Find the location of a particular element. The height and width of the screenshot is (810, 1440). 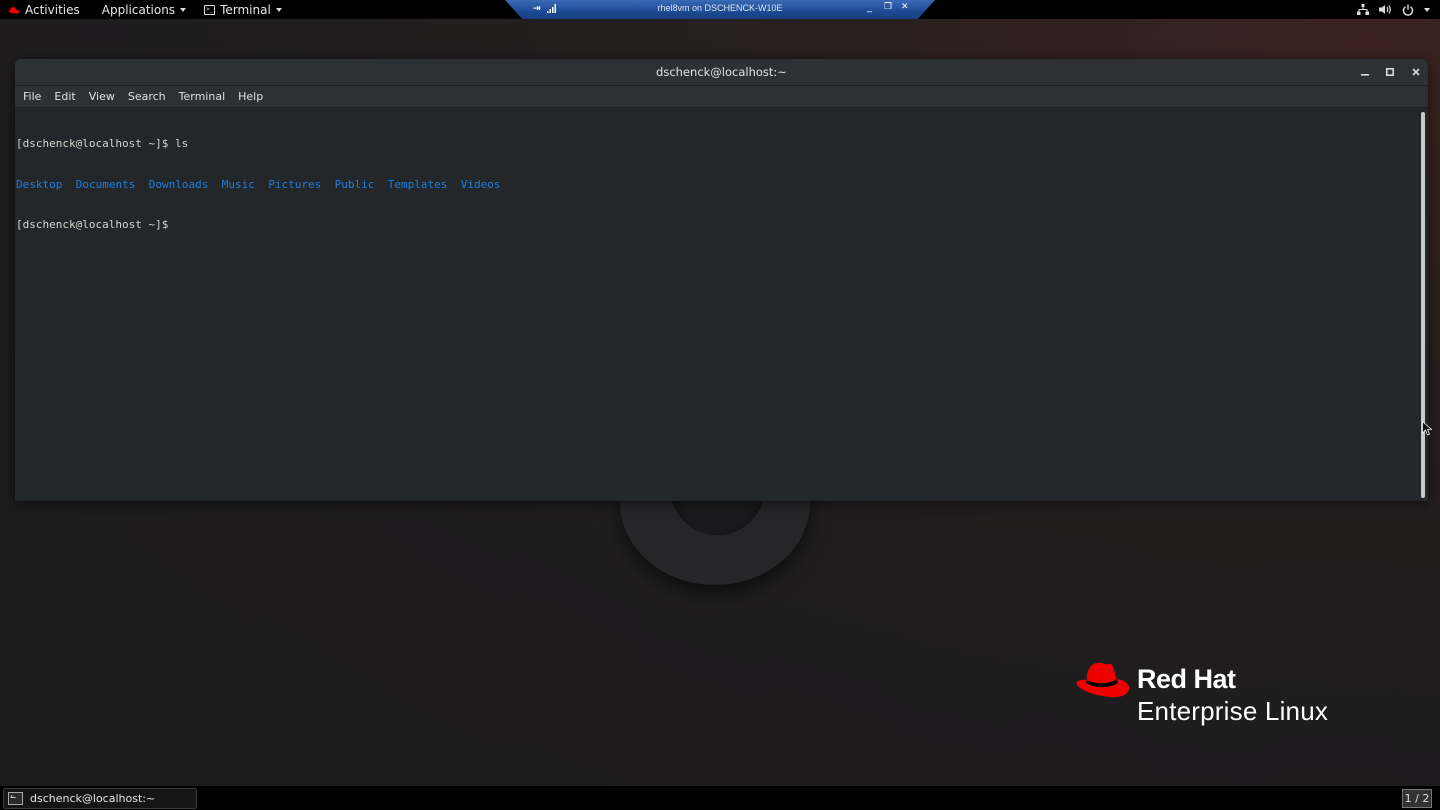

menu-search: Search is located at coordinates (149, 96).